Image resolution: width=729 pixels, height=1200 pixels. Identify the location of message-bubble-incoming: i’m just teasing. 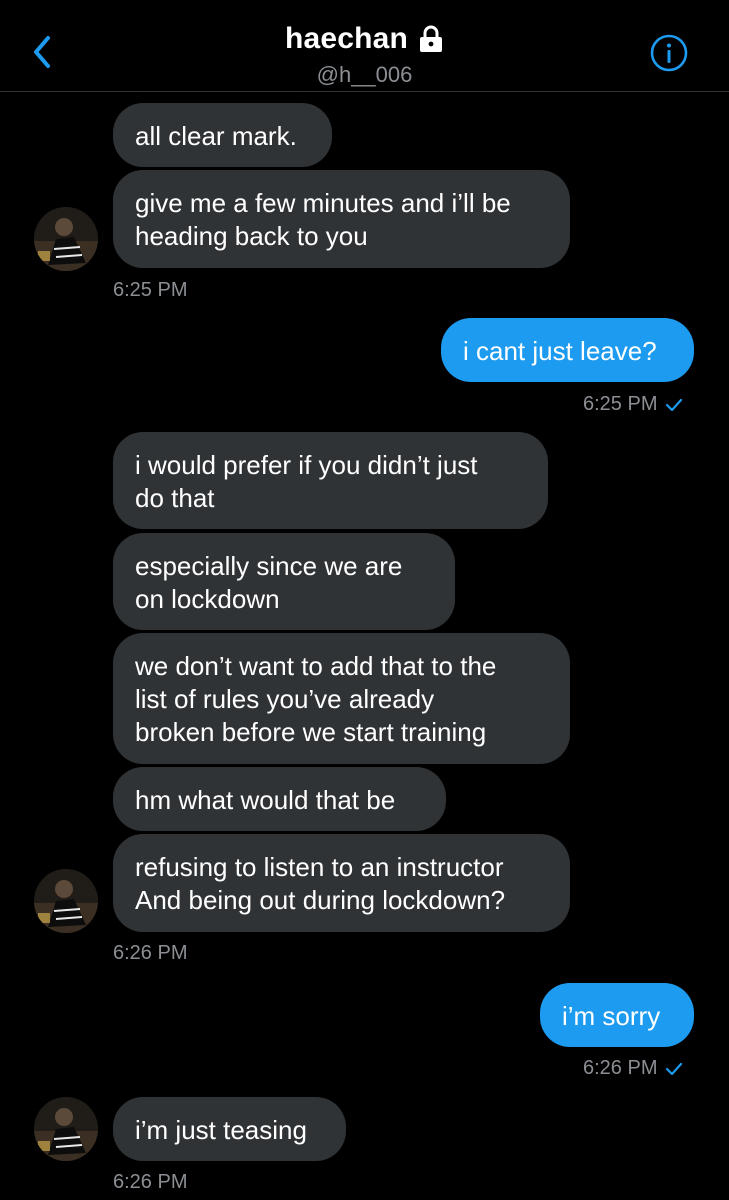
(229, 1129).